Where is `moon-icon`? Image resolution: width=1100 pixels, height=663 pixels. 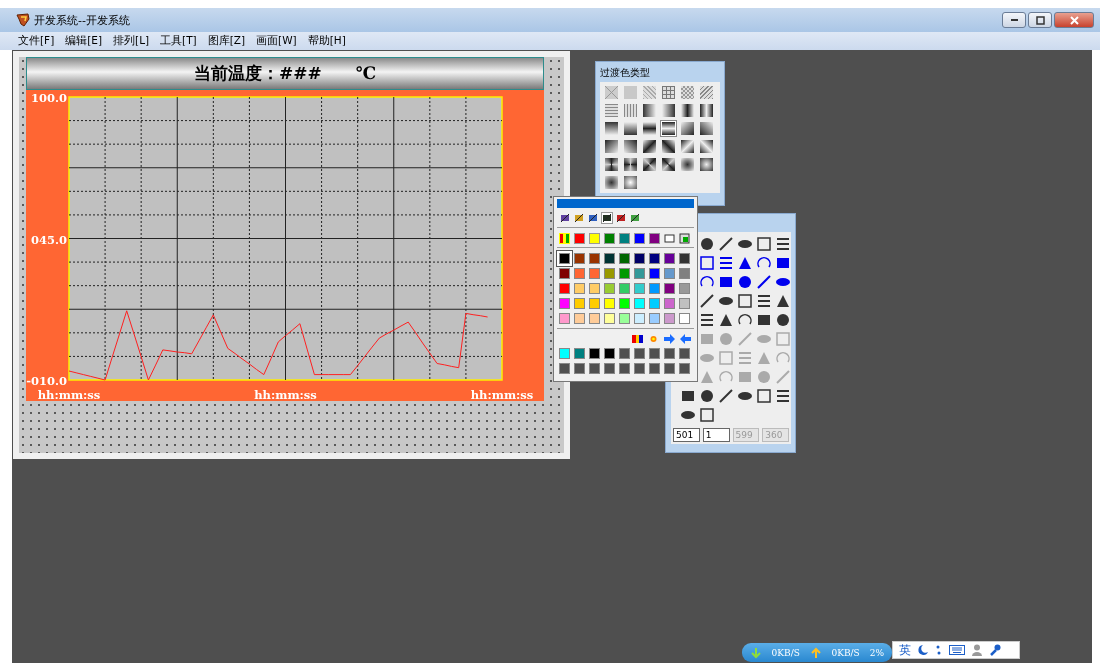 moon-icon is located at coordinates (923, 650).